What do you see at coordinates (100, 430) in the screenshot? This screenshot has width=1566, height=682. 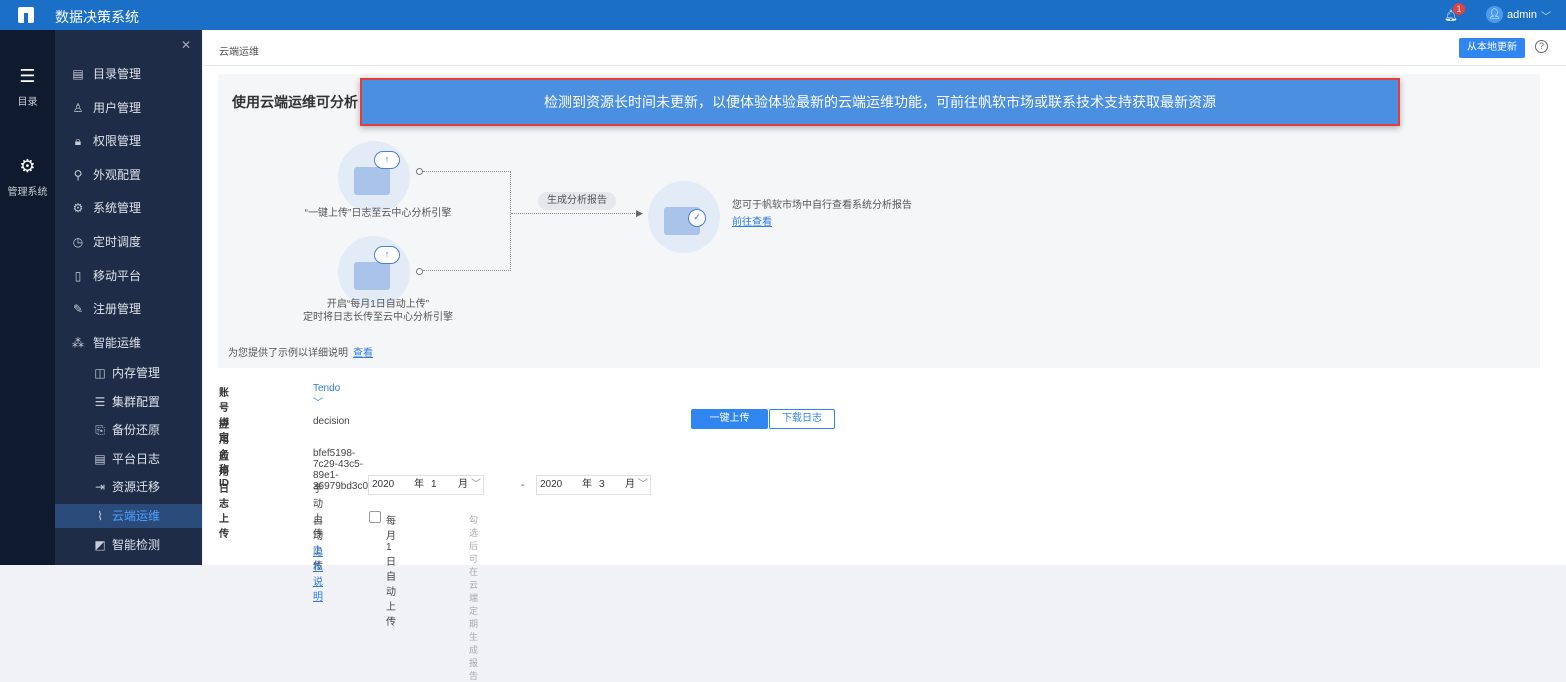 I see `menu-icon: ⎘` at bounding box center [100, 430].